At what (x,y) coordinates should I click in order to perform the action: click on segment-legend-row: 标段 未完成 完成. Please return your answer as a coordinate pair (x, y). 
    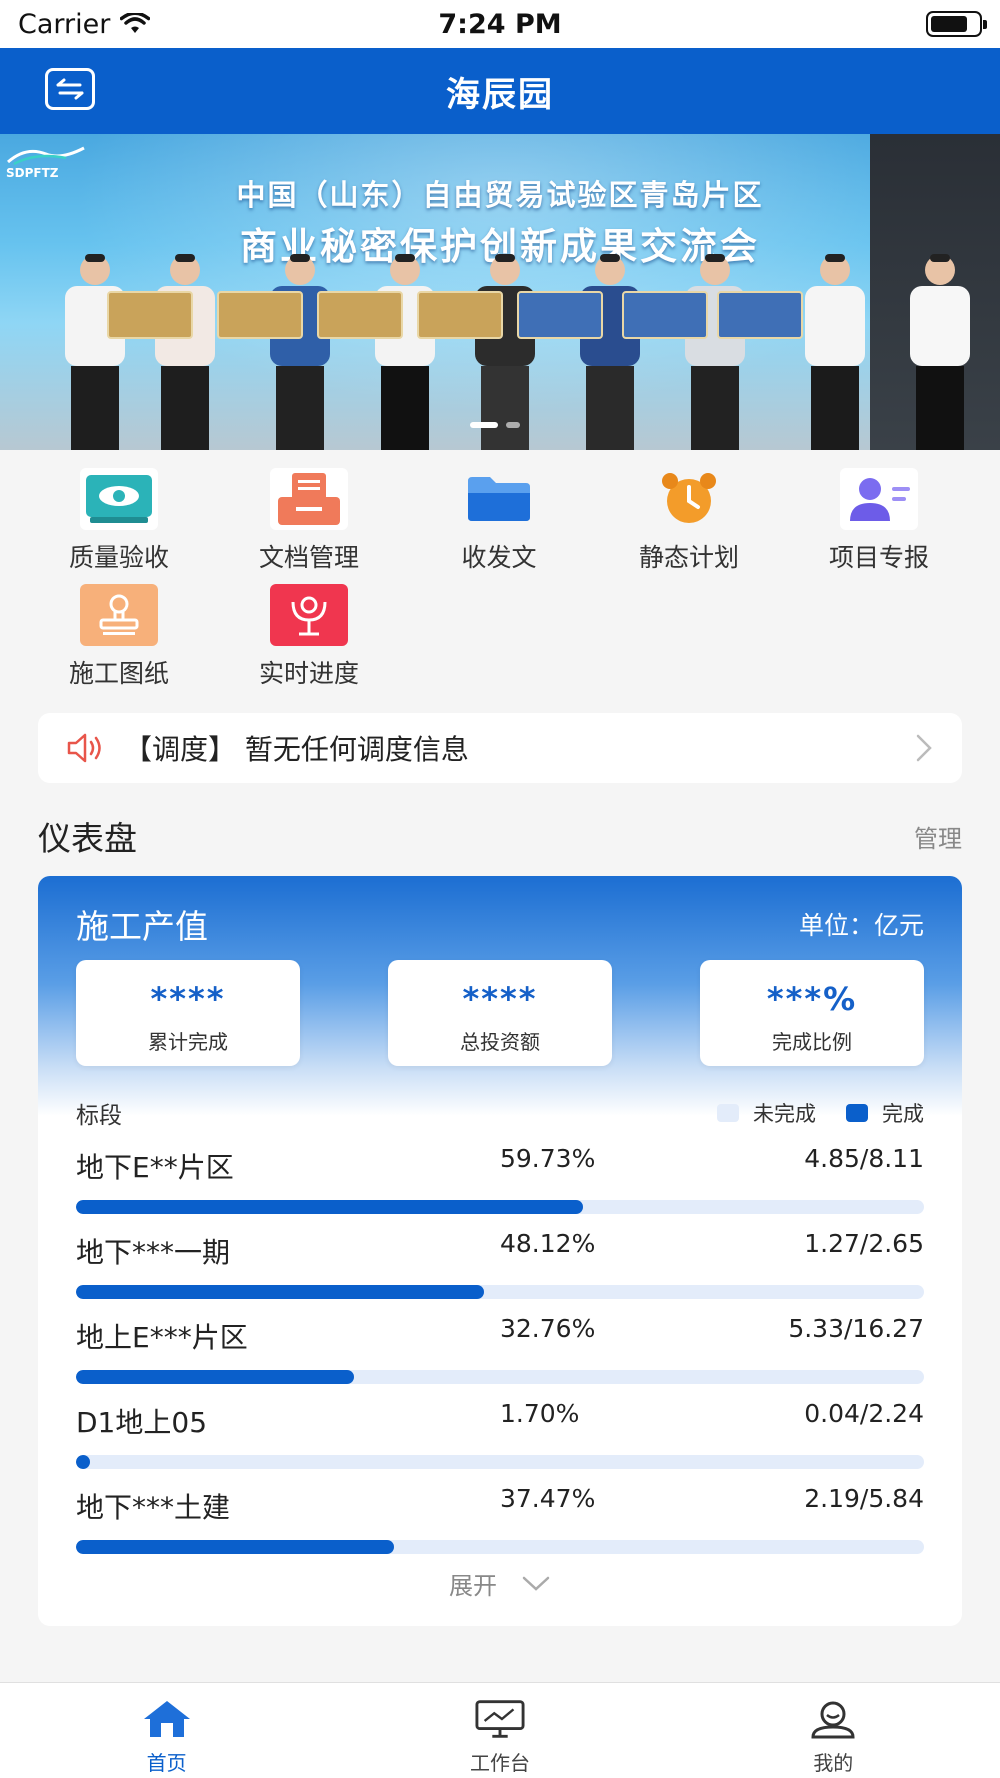
    Looking at the image, I should click on (500, 1113).